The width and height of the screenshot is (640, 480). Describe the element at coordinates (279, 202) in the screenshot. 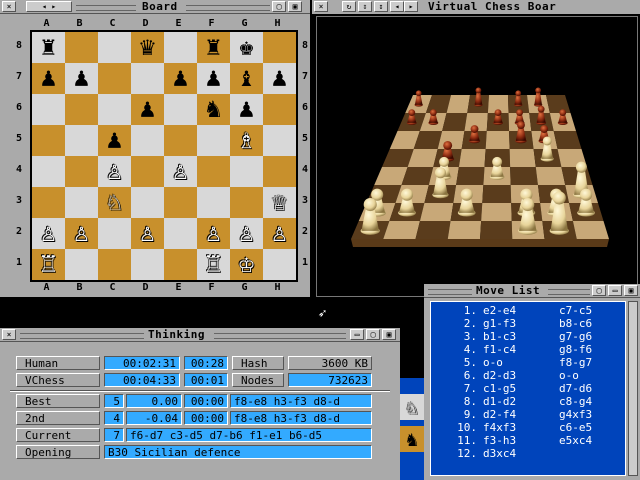

I see `square-h3: ♕` at that location.